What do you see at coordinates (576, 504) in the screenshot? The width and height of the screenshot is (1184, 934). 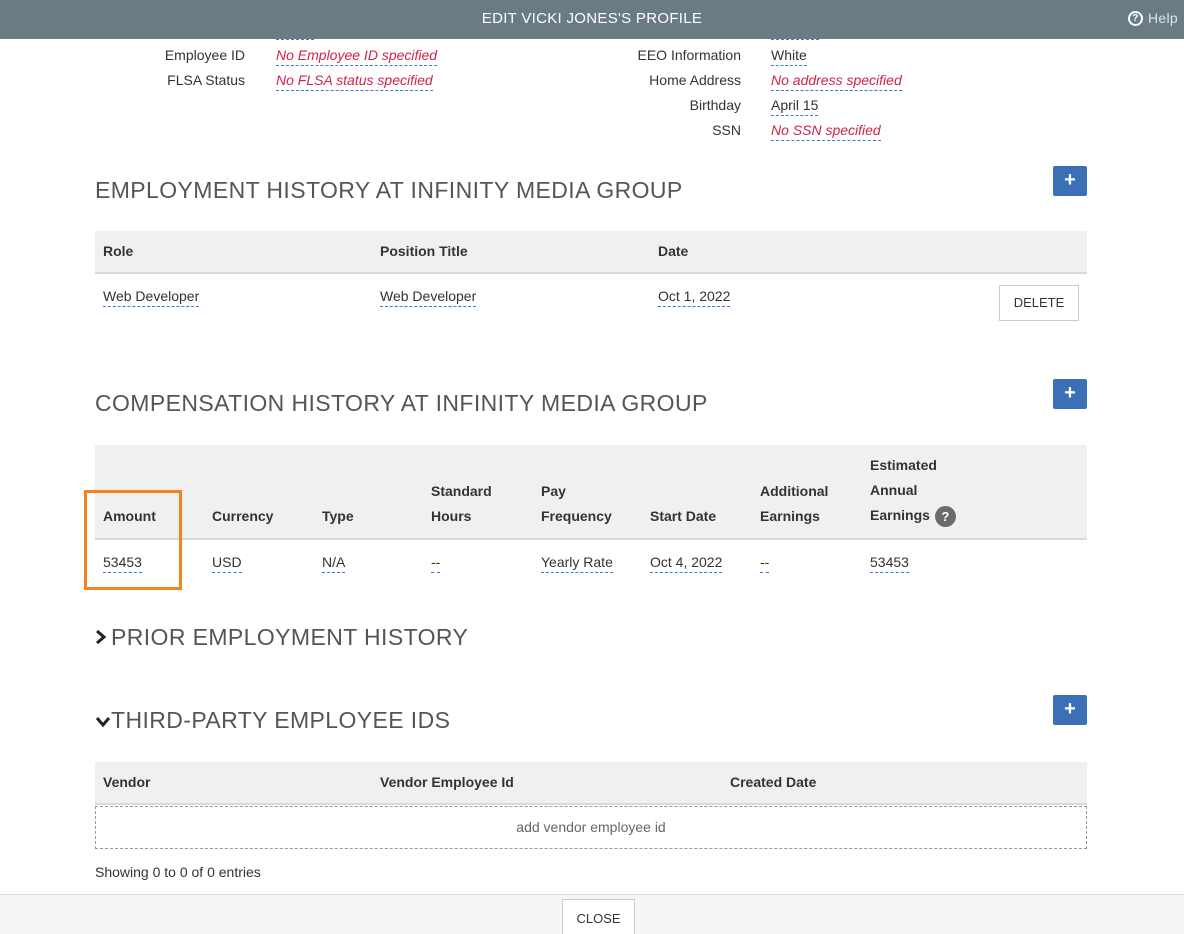 I see `header-pay-frequency: Pay Frequency` at bounding box center [576, 504].